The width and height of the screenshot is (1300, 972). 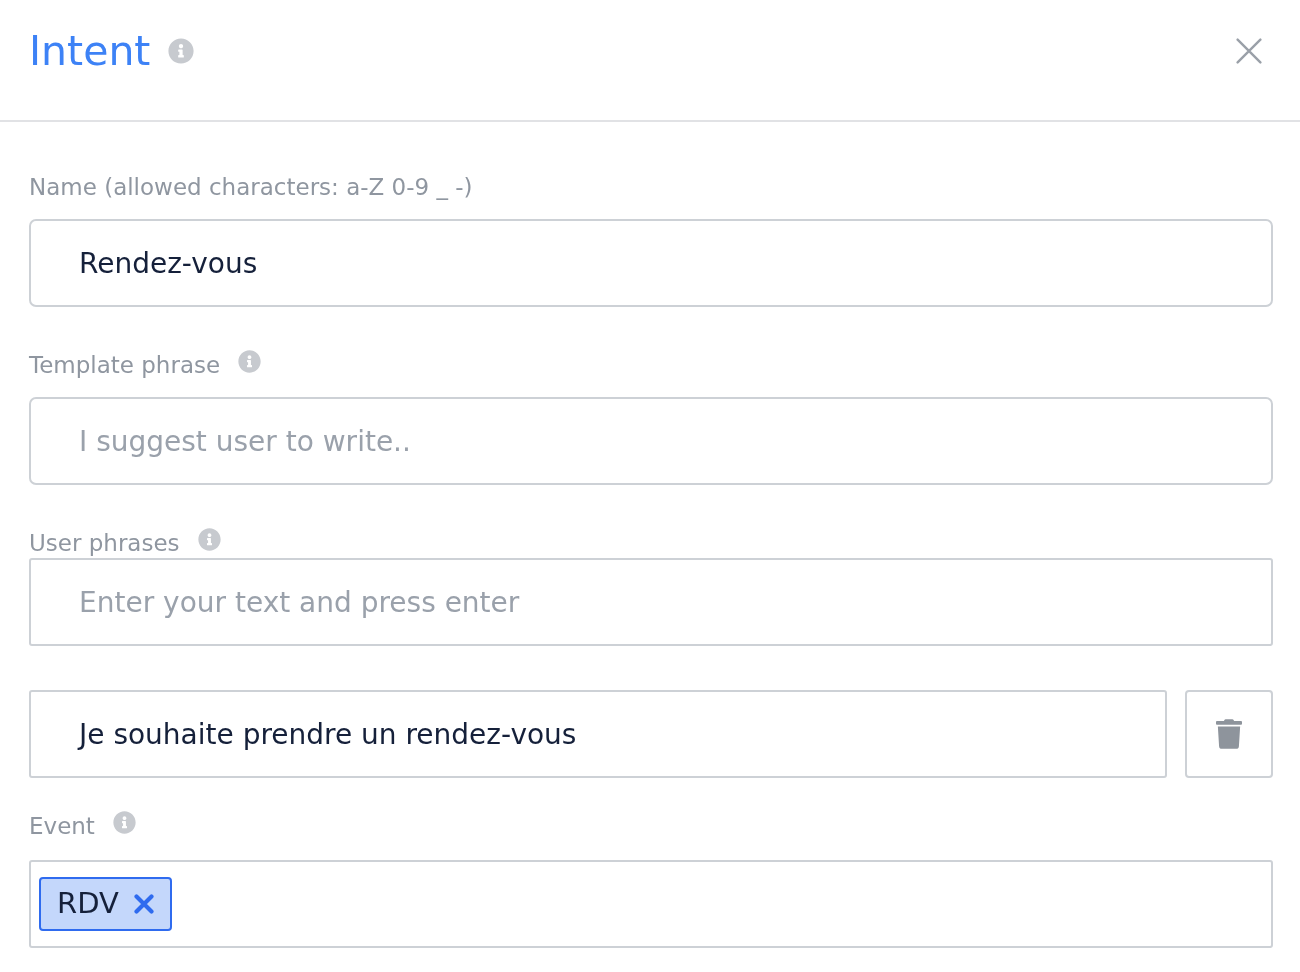 I want to click on tag-input: RDV, so click(x=651, y=904).